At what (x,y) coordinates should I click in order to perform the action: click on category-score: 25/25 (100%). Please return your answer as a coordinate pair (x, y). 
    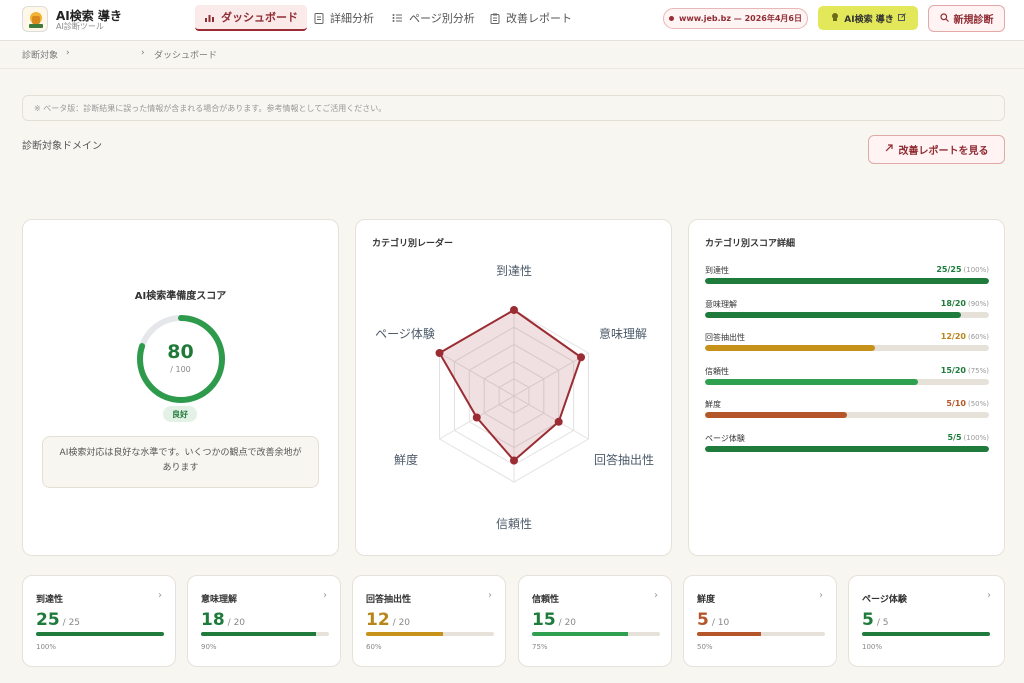
    Looking at the image, I should click on (962, 269).